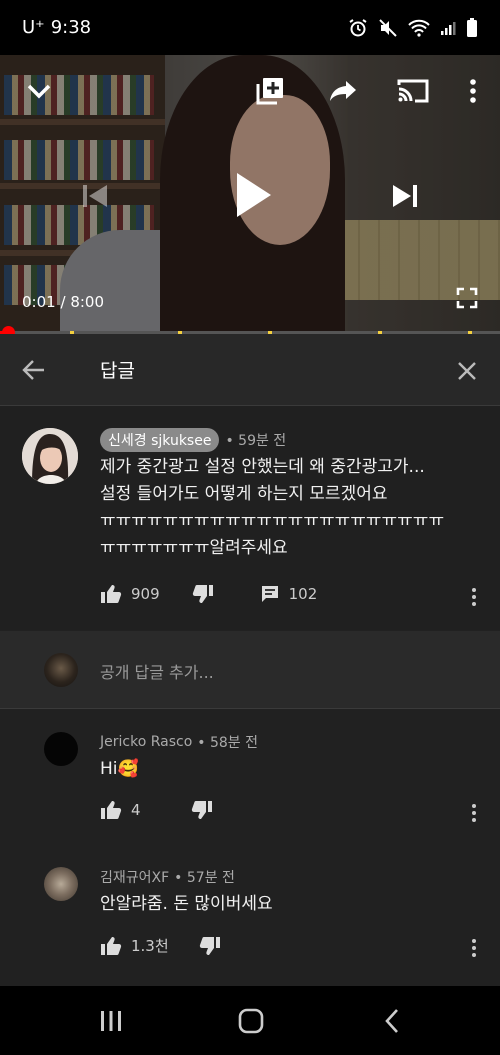 This screenshot has height=1055, width=500. I want to click on reply-like-count: 1.3천, so click(150, 946).